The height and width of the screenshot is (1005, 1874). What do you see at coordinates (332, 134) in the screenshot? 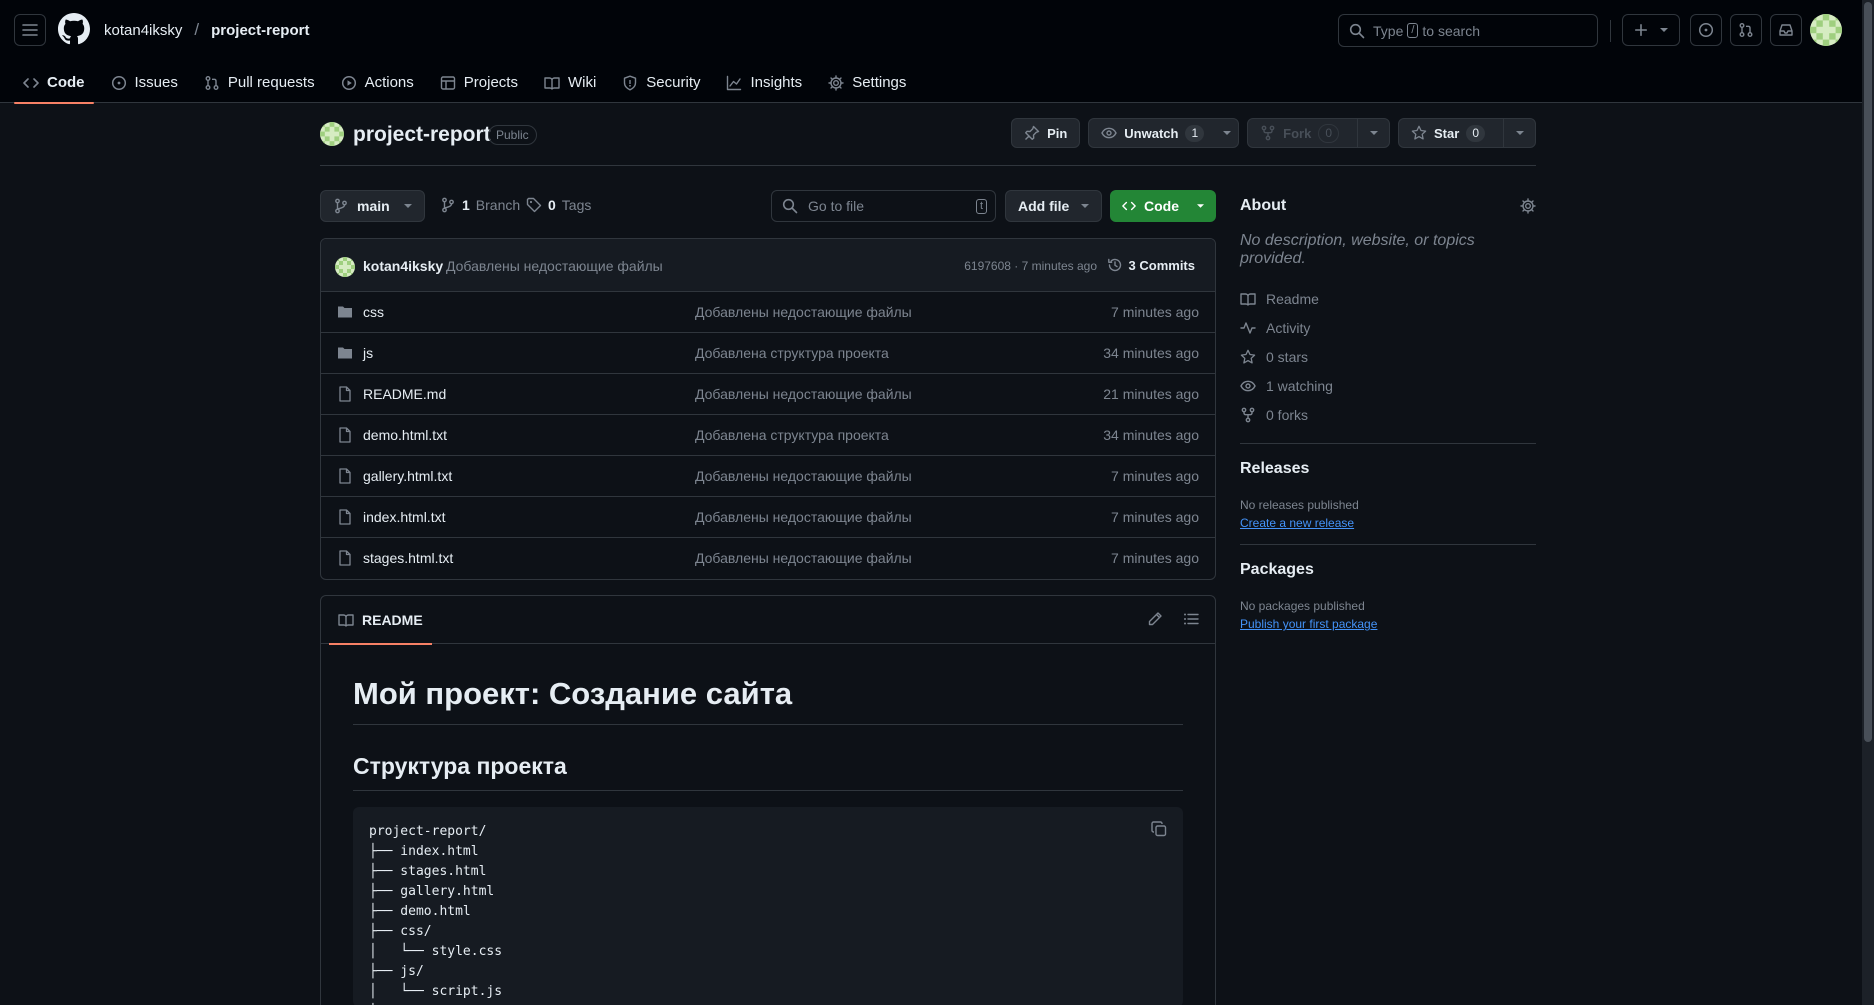
I see `repo-owner-avatar` at bounding box center [332, 134].